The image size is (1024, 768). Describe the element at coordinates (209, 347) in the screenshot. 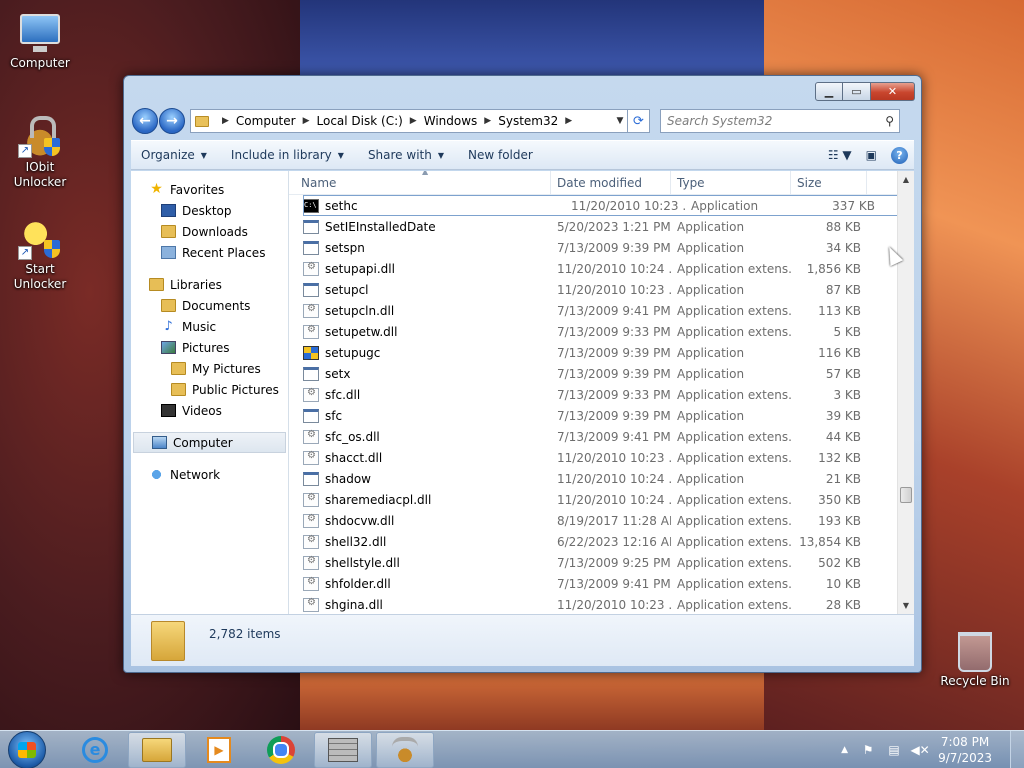

I see `nav-item-pictures: Pictures` at that location.